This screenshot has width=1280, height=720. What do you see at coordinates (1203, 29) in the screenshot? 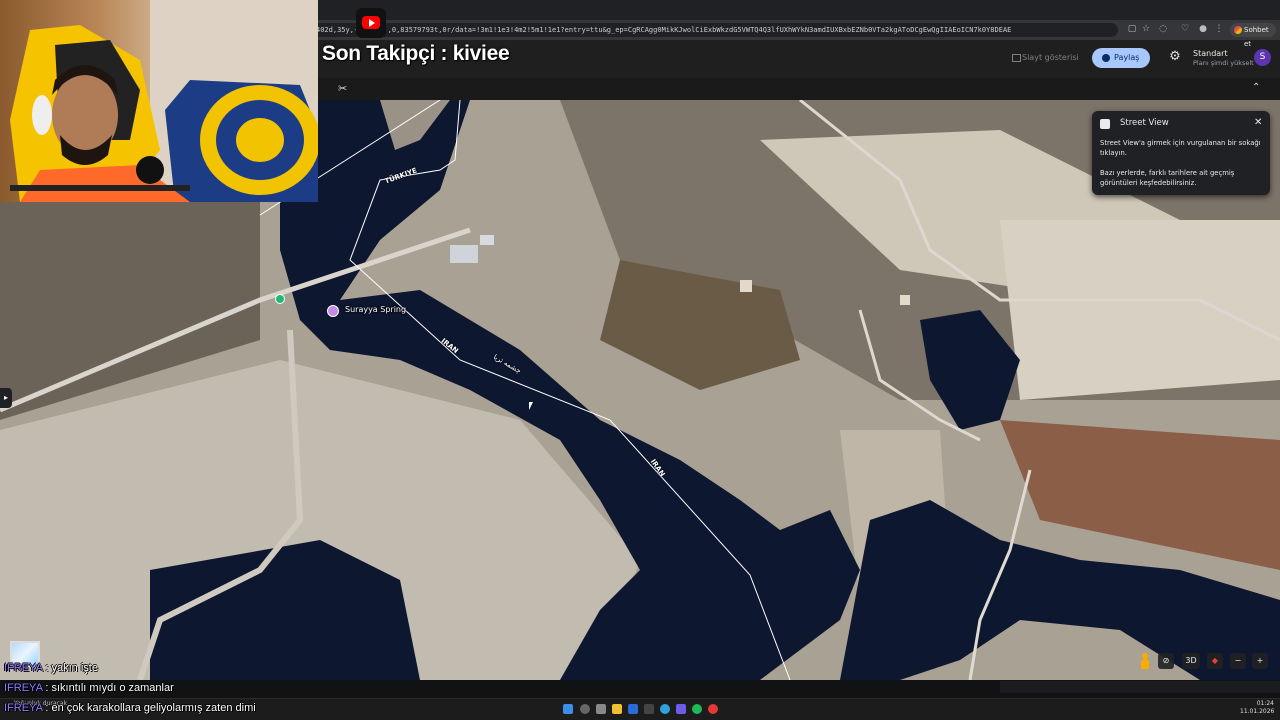
I see `profile-icon: ●` at bounding box center [1203, 29].